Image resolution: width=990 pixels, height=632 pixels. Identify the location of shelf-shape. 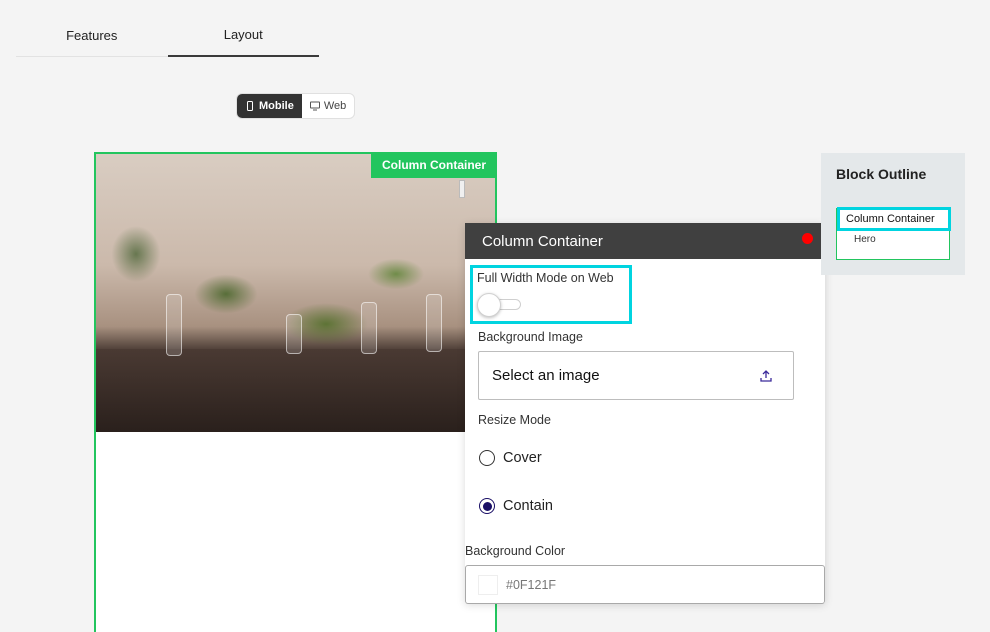
(295, 390).